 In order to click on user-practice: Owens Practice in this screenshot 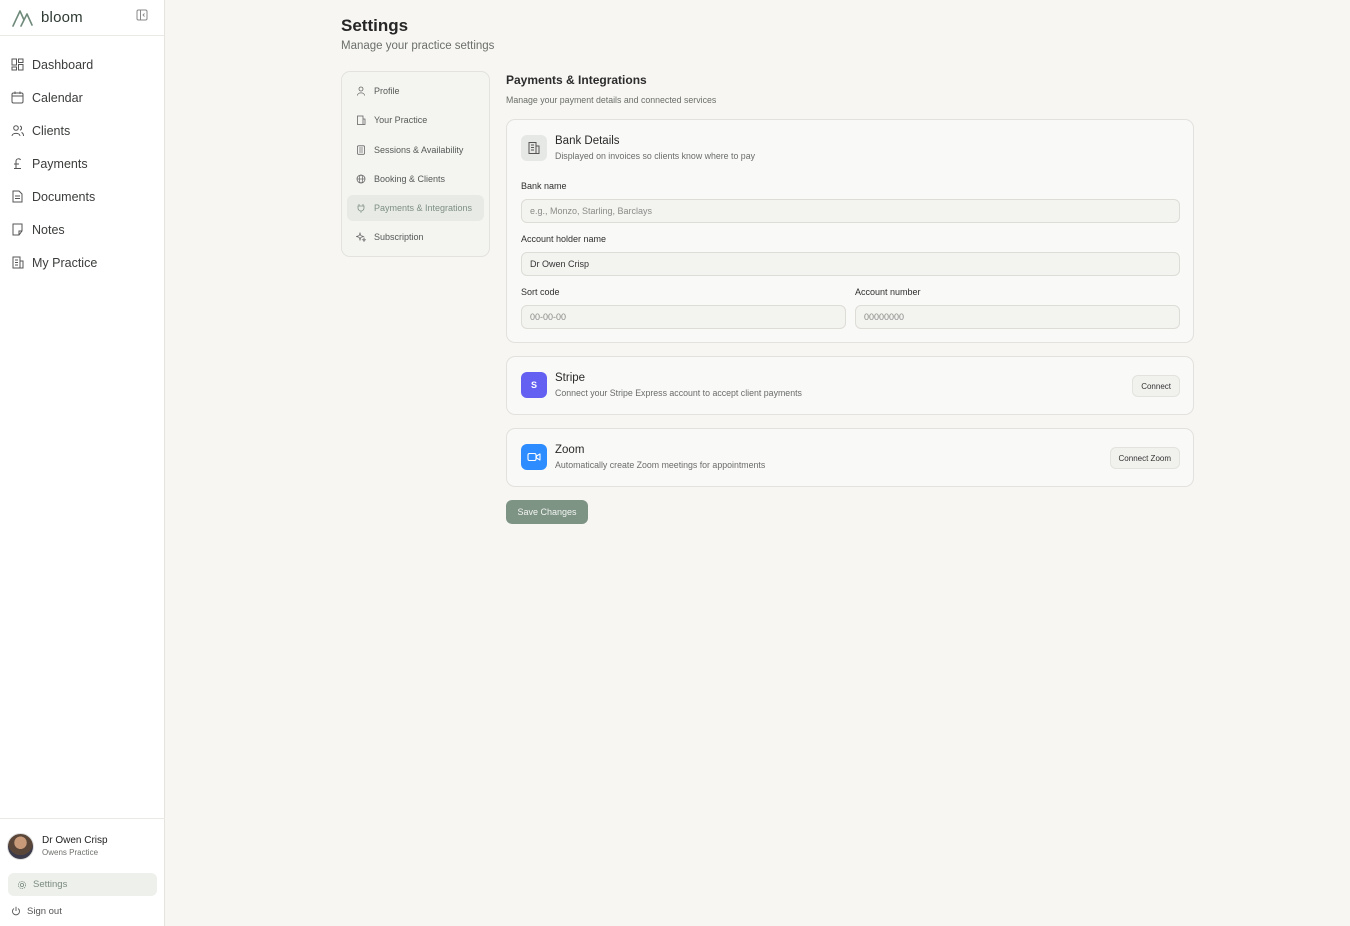, I will do `click(70, 852)`.